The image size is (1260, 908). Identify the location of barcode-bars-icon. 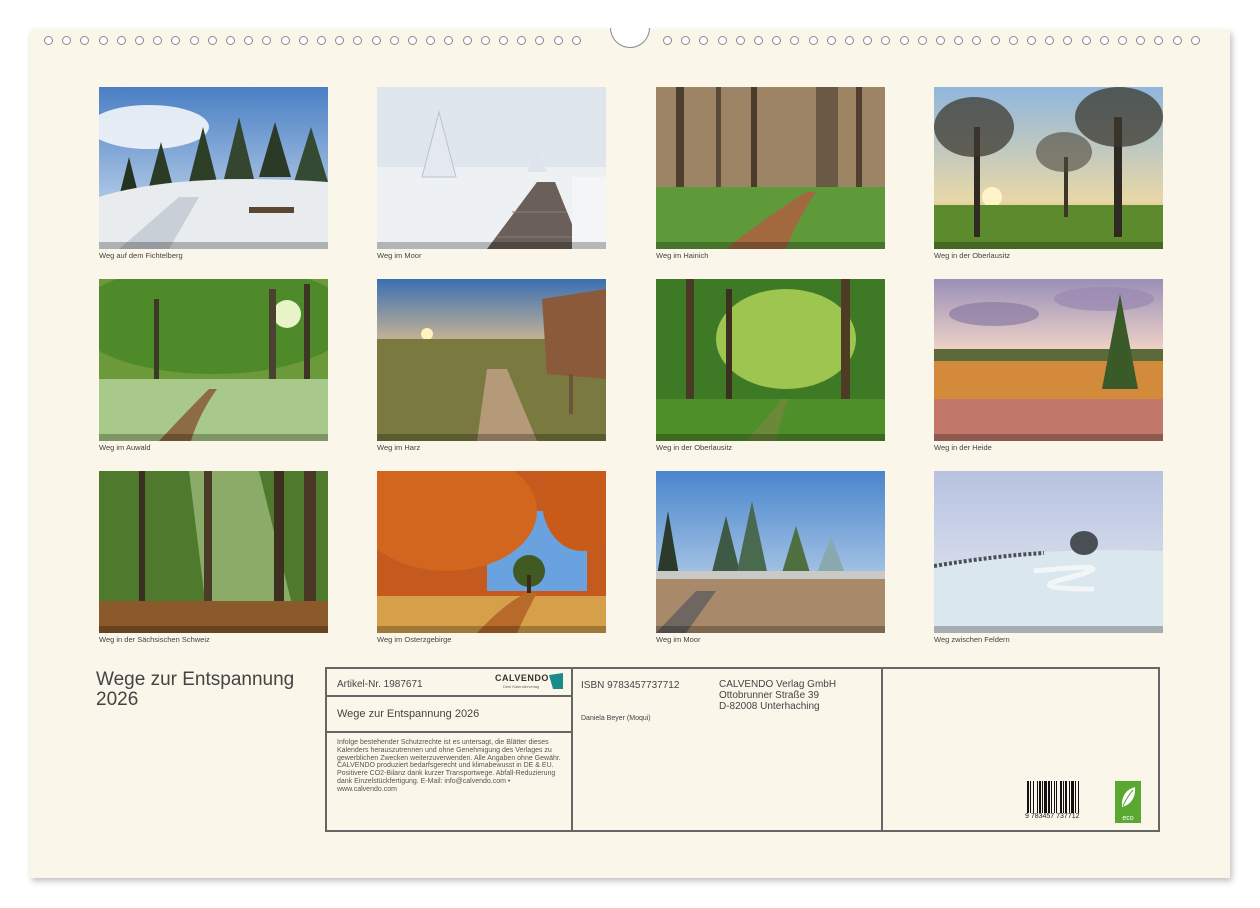
(1053, 797).